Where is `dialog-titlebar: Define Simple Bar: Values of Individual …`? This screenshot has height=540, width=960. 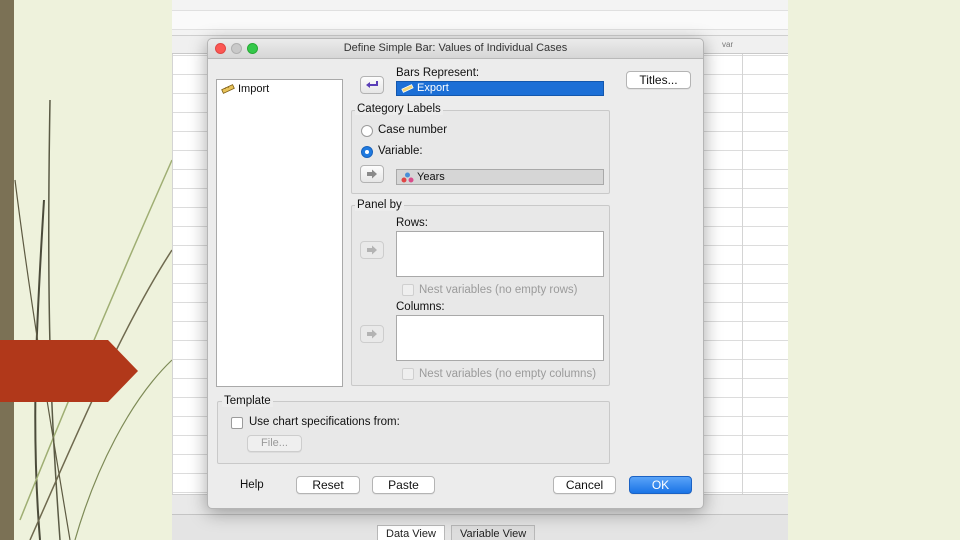 dialog-titlebar: Define Simple Bar: Values of Individual … is located at coordinates (455, 49).